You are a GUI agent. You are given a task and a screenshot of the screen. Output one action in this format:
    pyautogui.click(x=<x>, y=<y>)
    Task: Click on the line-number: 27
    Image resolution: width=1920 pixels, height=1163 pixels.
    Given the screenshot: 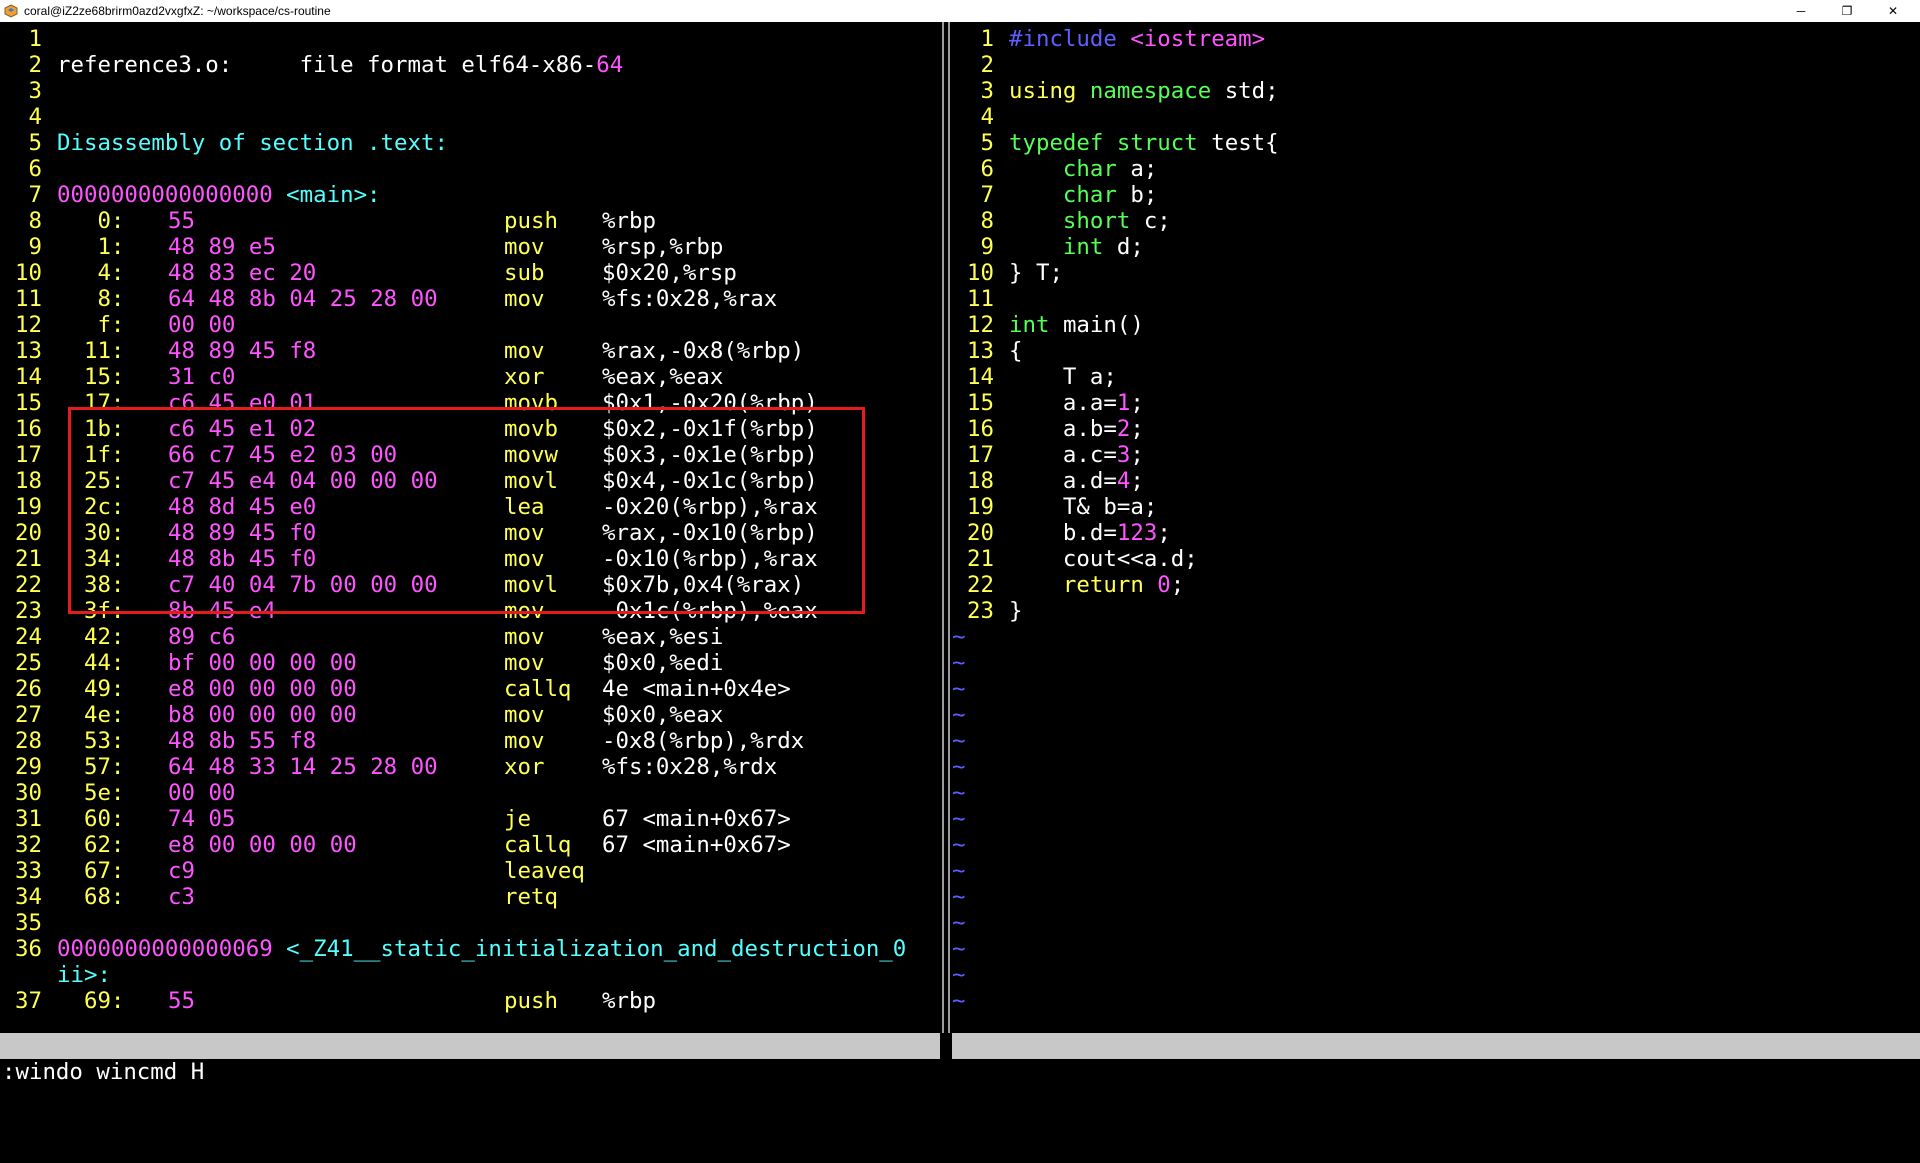 What is the action you would take?
    pyautogui.click(x=28, y=715)
    